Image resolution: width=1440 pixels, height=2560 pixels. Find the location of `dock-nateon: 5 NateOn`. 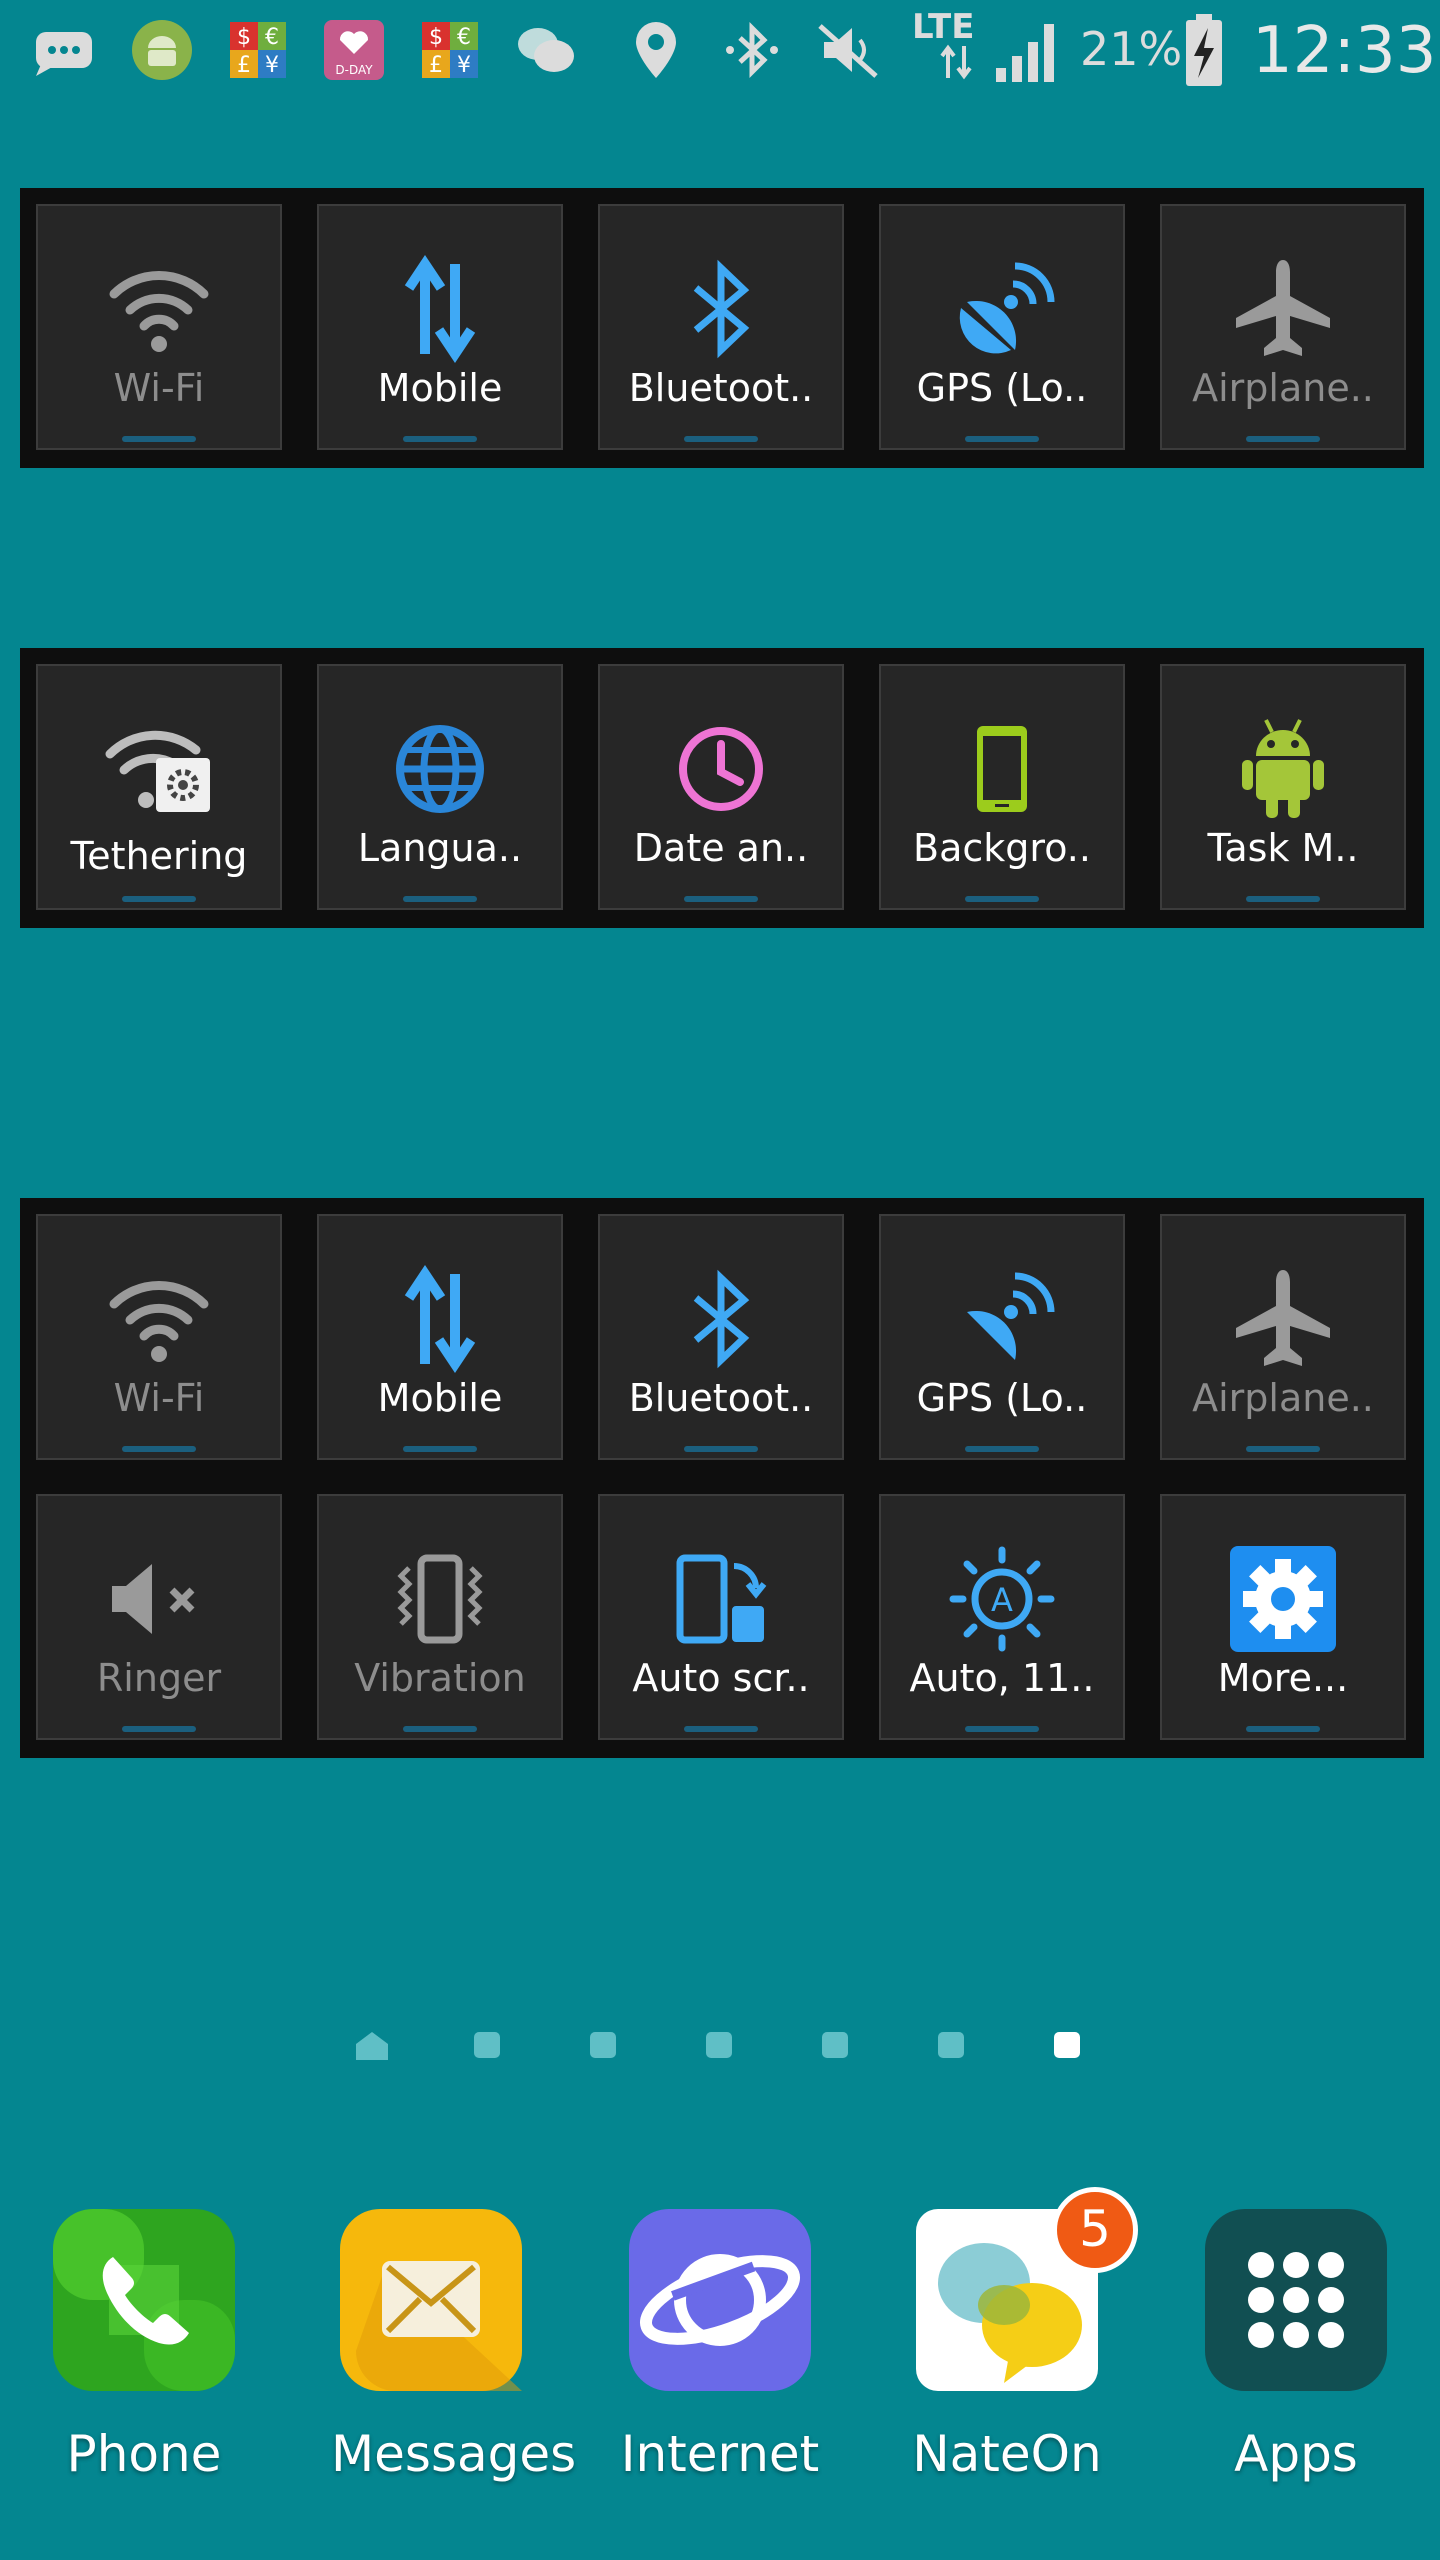

dock-nateon: 5 NateOn is located at coordinates (1022, 2346).